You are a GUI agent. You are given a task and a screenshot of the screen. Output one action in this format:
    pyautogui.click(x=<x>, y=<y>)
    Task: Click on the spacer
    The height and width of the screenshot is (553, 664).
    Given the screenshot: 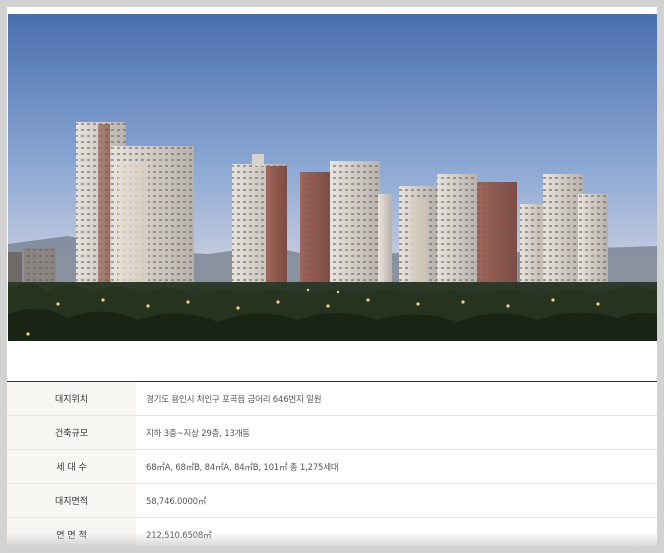 What is the action you would take?
    pyautogui.click(x=332, y=361)
    